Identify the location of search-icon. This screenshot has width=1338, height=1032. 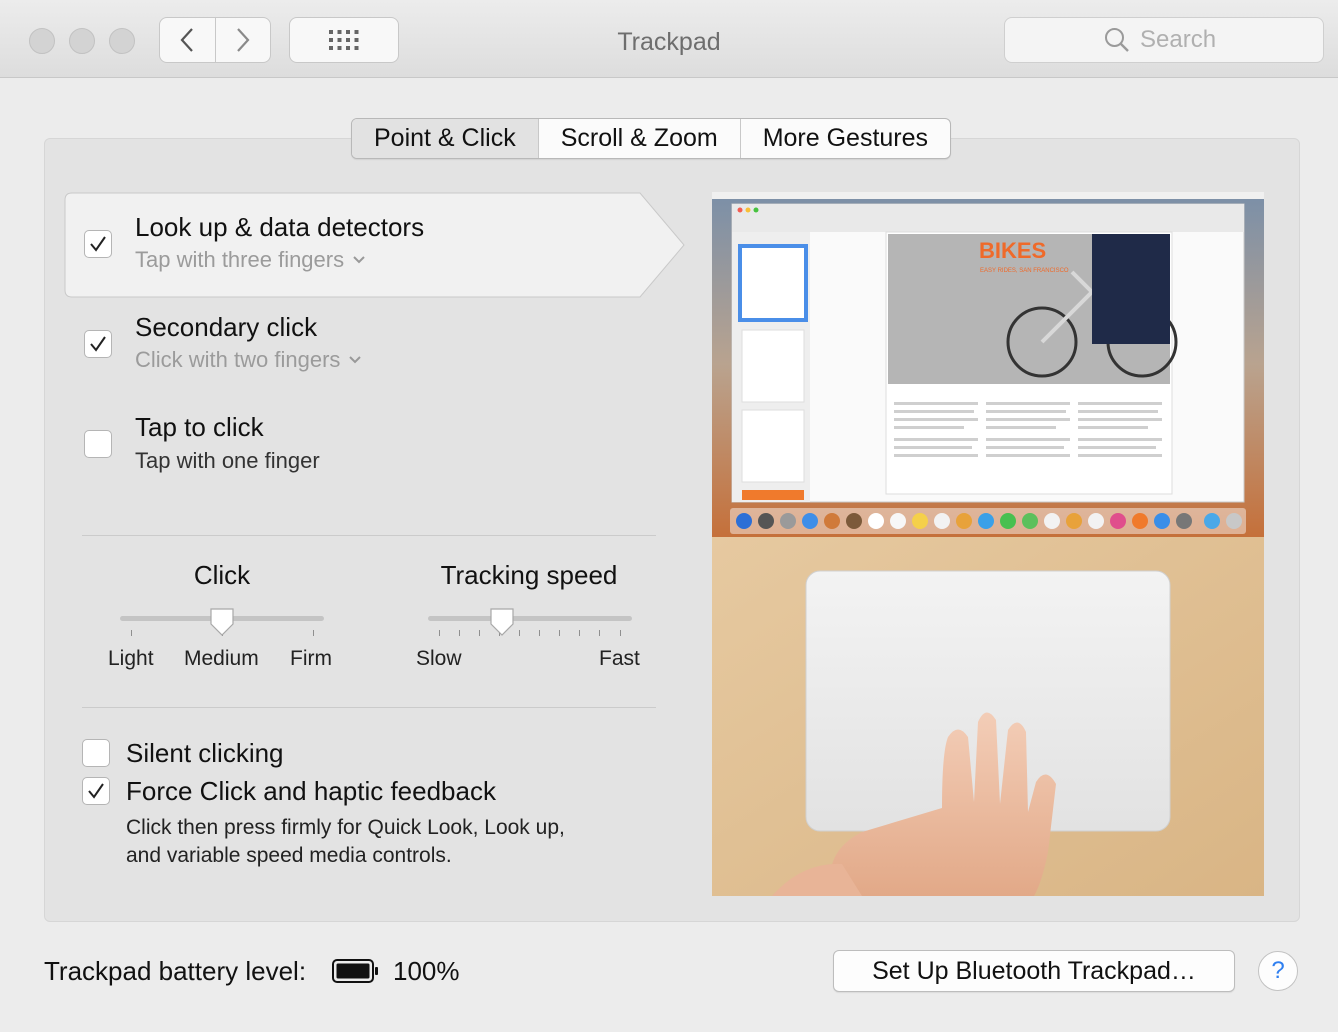
(1117, 40).